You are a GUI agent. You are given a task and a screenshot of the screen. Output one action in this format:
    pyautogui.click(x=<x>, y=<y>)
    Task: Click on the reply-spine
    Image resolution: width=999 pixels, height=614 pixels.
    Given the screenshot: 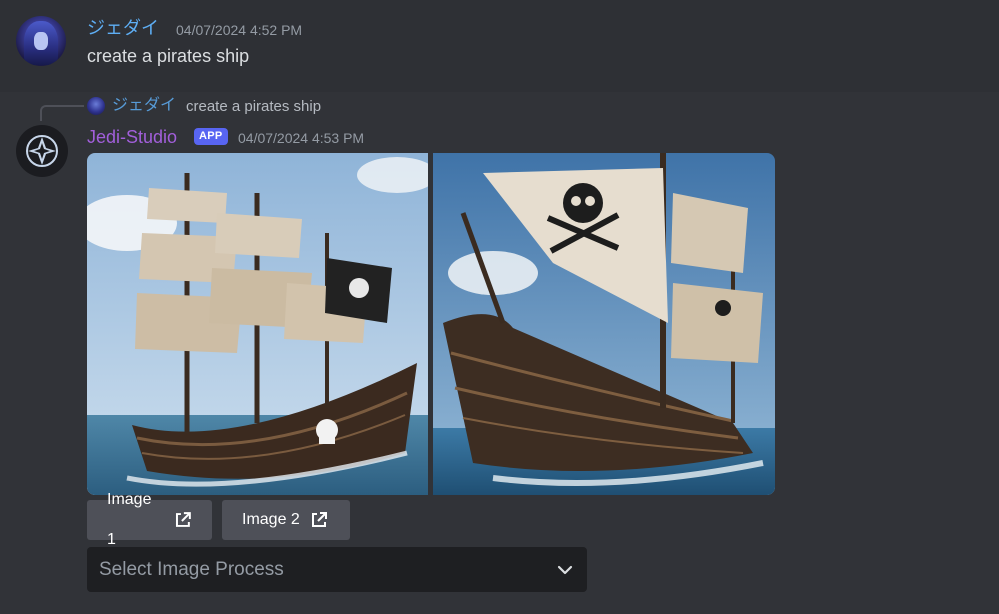 What is the action you would take?
    pyautogui.click(x=62, y=113)
    